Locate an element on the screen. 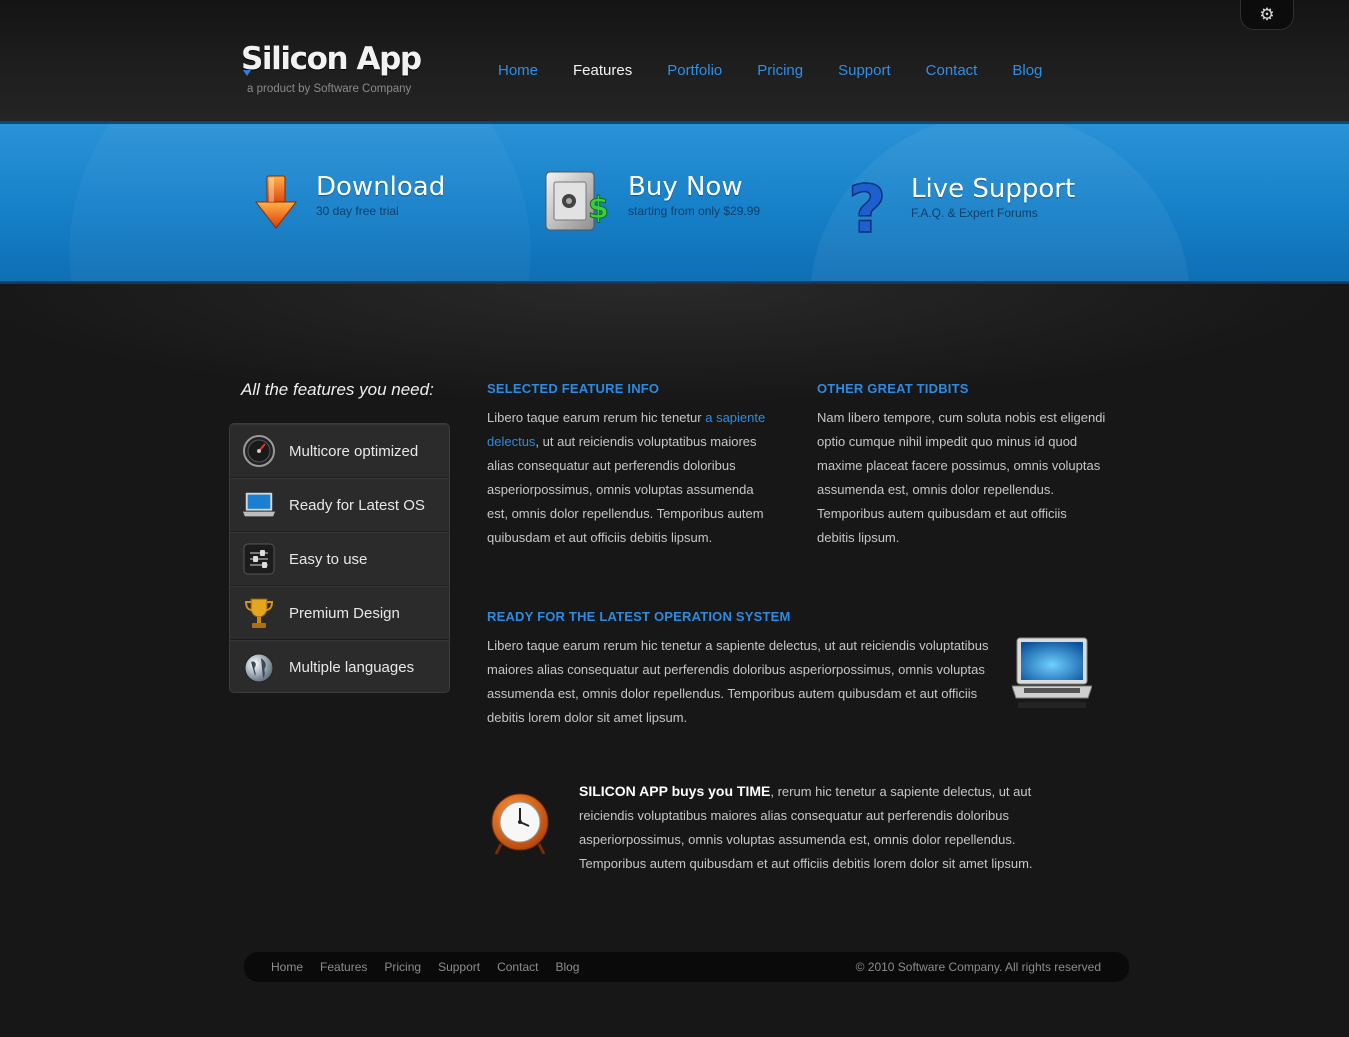 The height and width of the screenshot is (1037, 1349). footer-link-home: Home is located at coordinates (287, 967).